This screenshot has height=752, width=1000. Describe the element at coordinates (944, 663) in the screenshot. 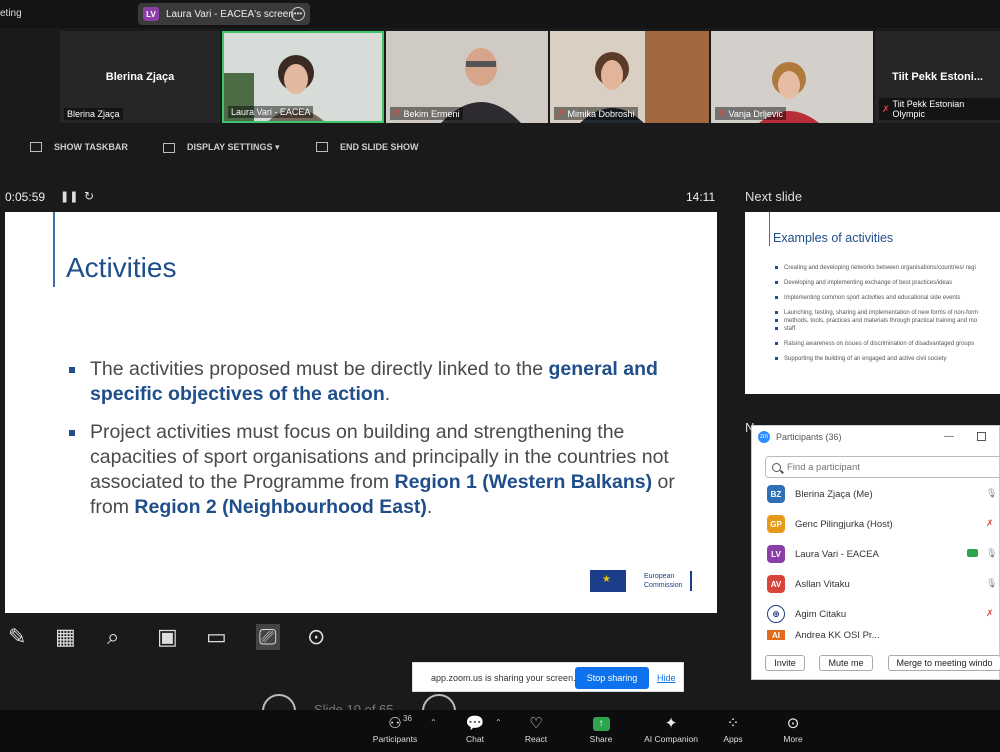

I see `merge-to-meeting-button: Merge to meeting windo` at that location.